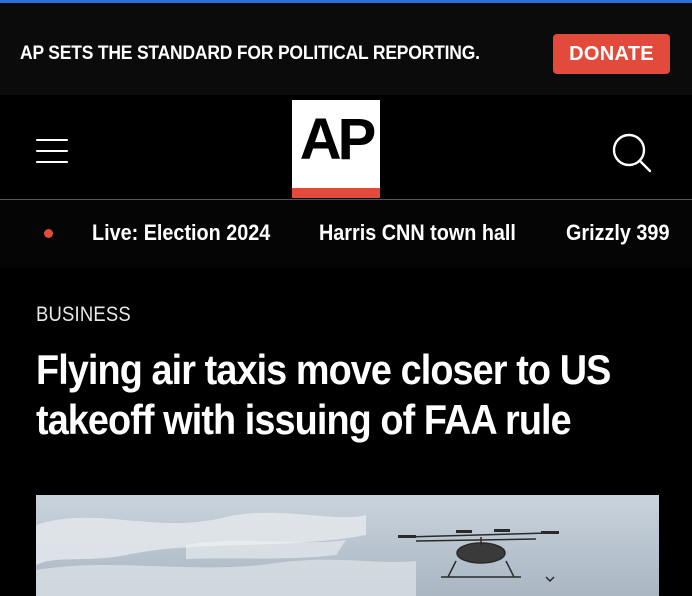 This screenshot has height=596, width=692. Describe the element at coordinates (632, 153) in the screenshot. I see `search-icon` at that location.